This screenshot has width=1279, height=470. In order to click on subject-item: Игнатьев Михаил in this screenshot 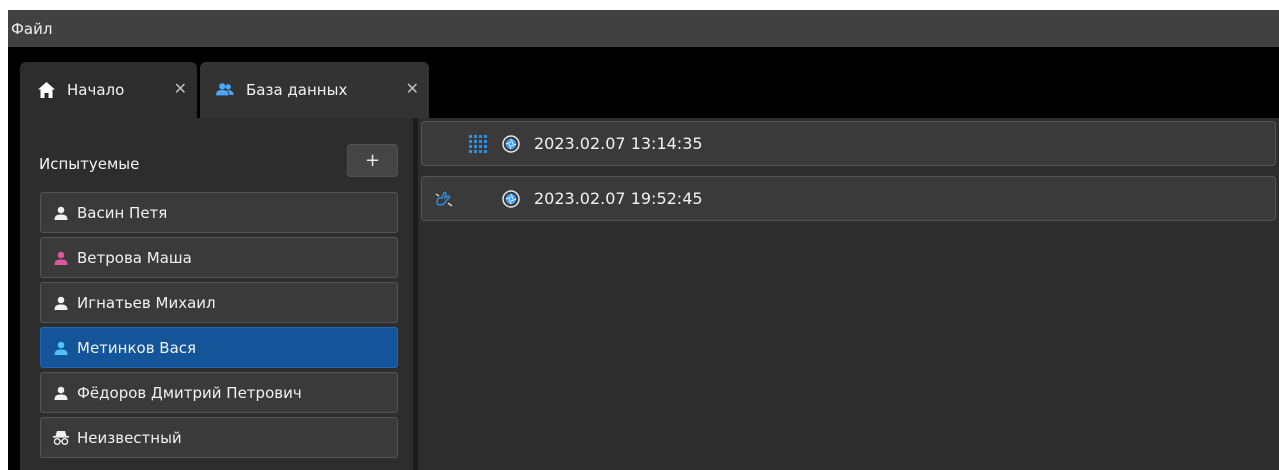, I will do `click(219, 302)`.